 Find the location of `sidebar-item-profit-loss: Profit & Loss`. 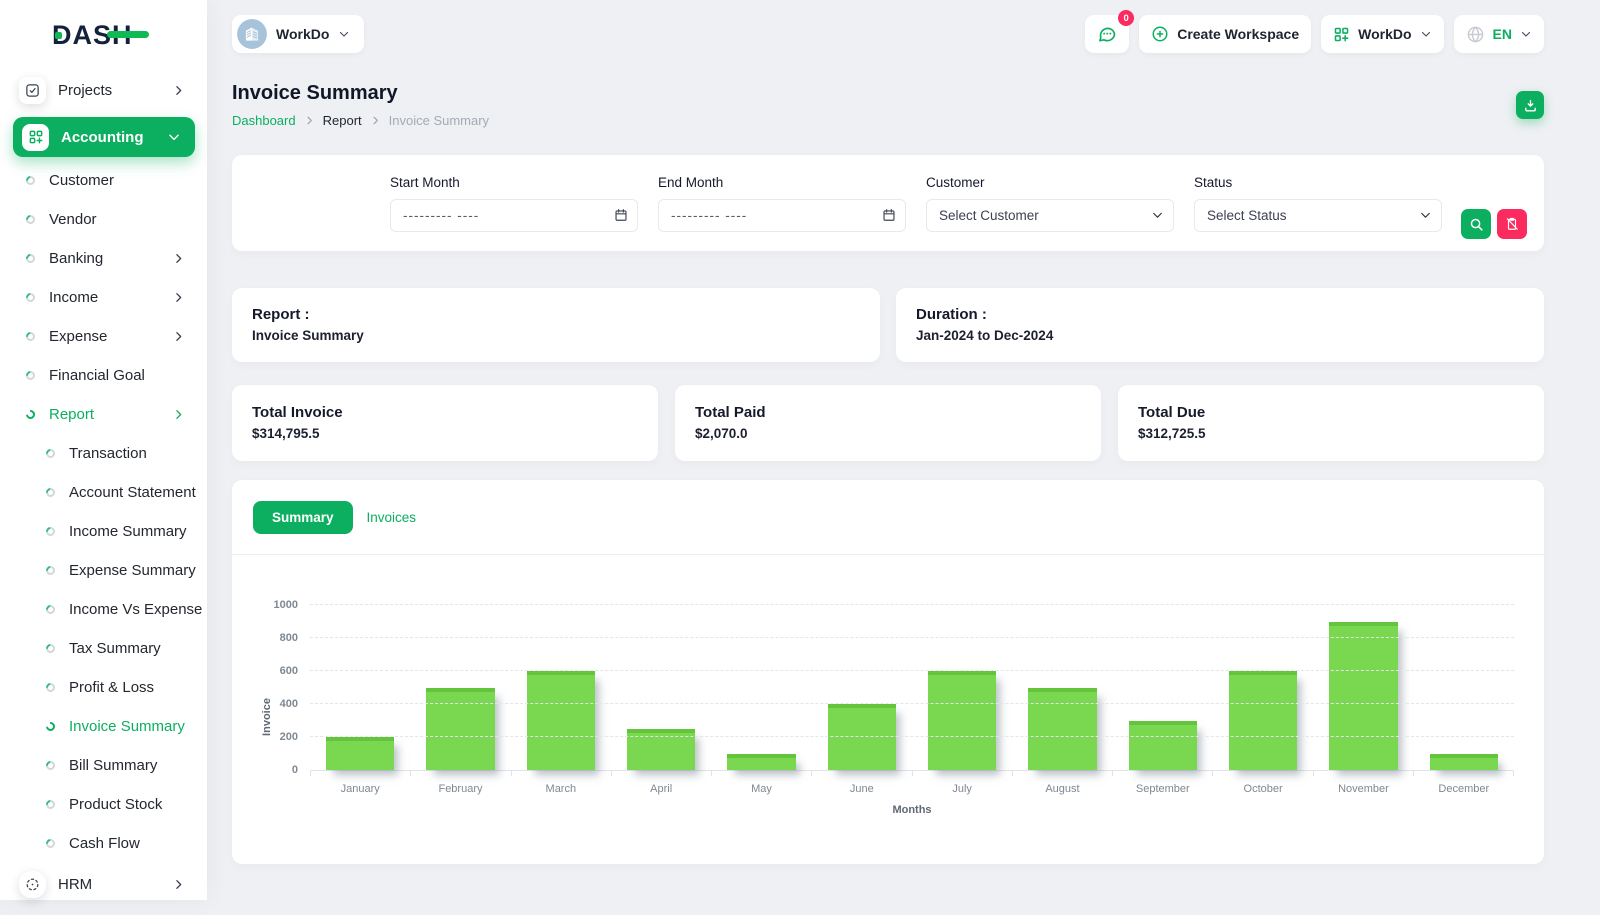

sidebar-item-profit-loss: Profit & Loss is located at coordinates (103, 687).